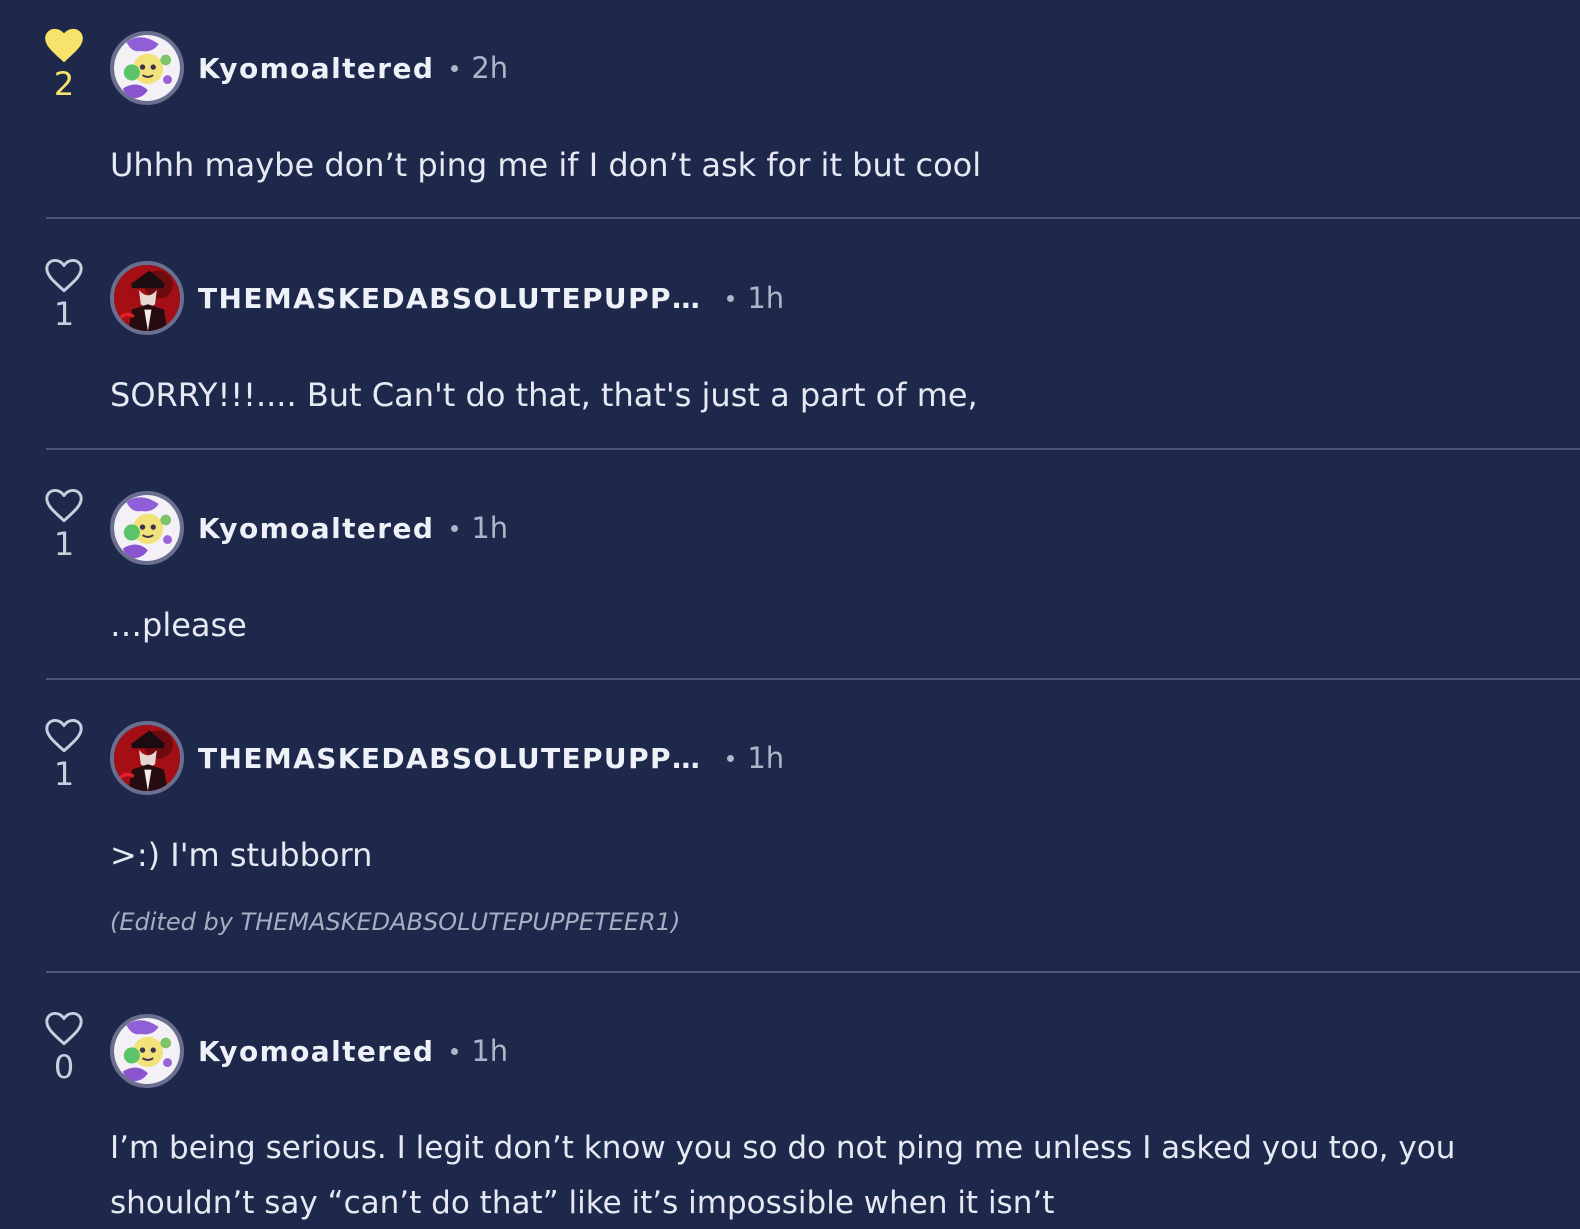 Image resolution: width=1580 pixels, height=1229 pixels. What do you see at coordinates (490, 68) in the screenshot?
I see `timestamp: 2h` at bounding box center [490, 68].